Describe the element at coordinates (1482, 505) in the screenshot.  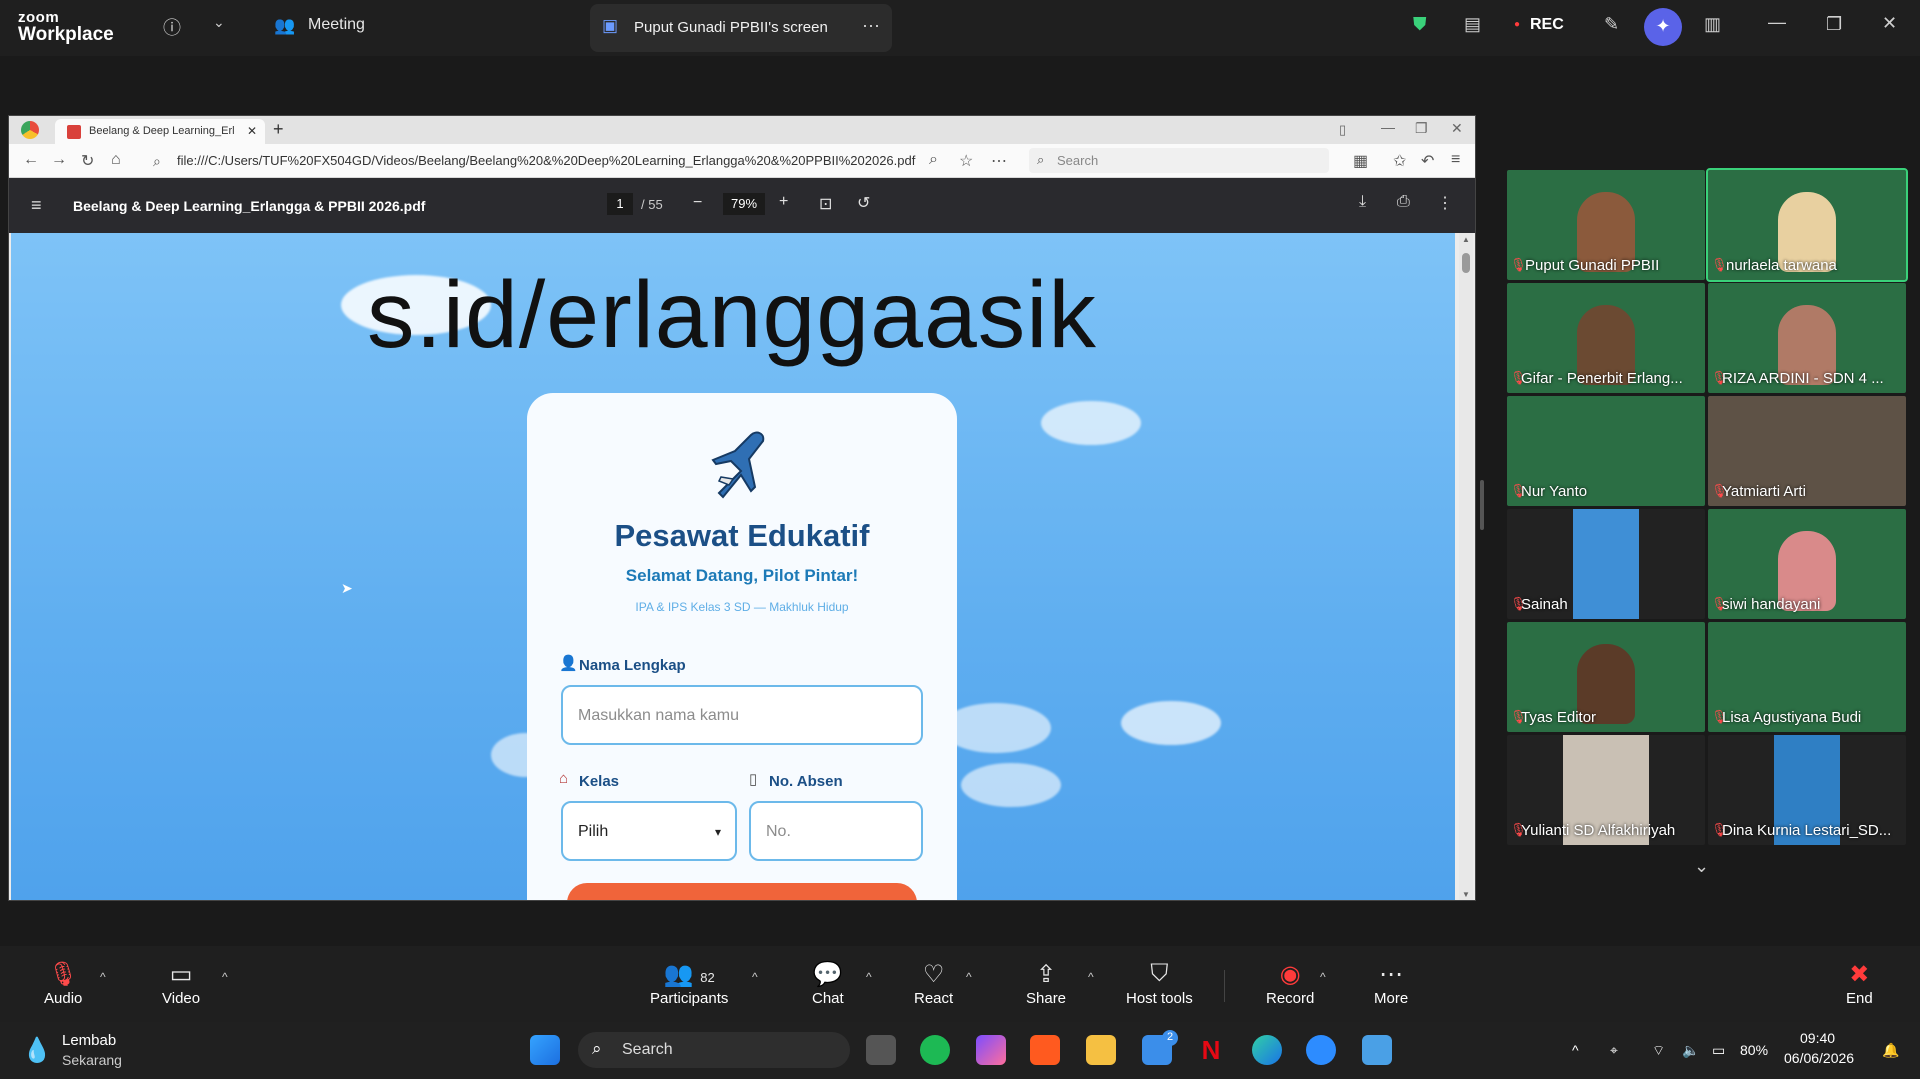
I see `gallery-resize-handle` at that location.